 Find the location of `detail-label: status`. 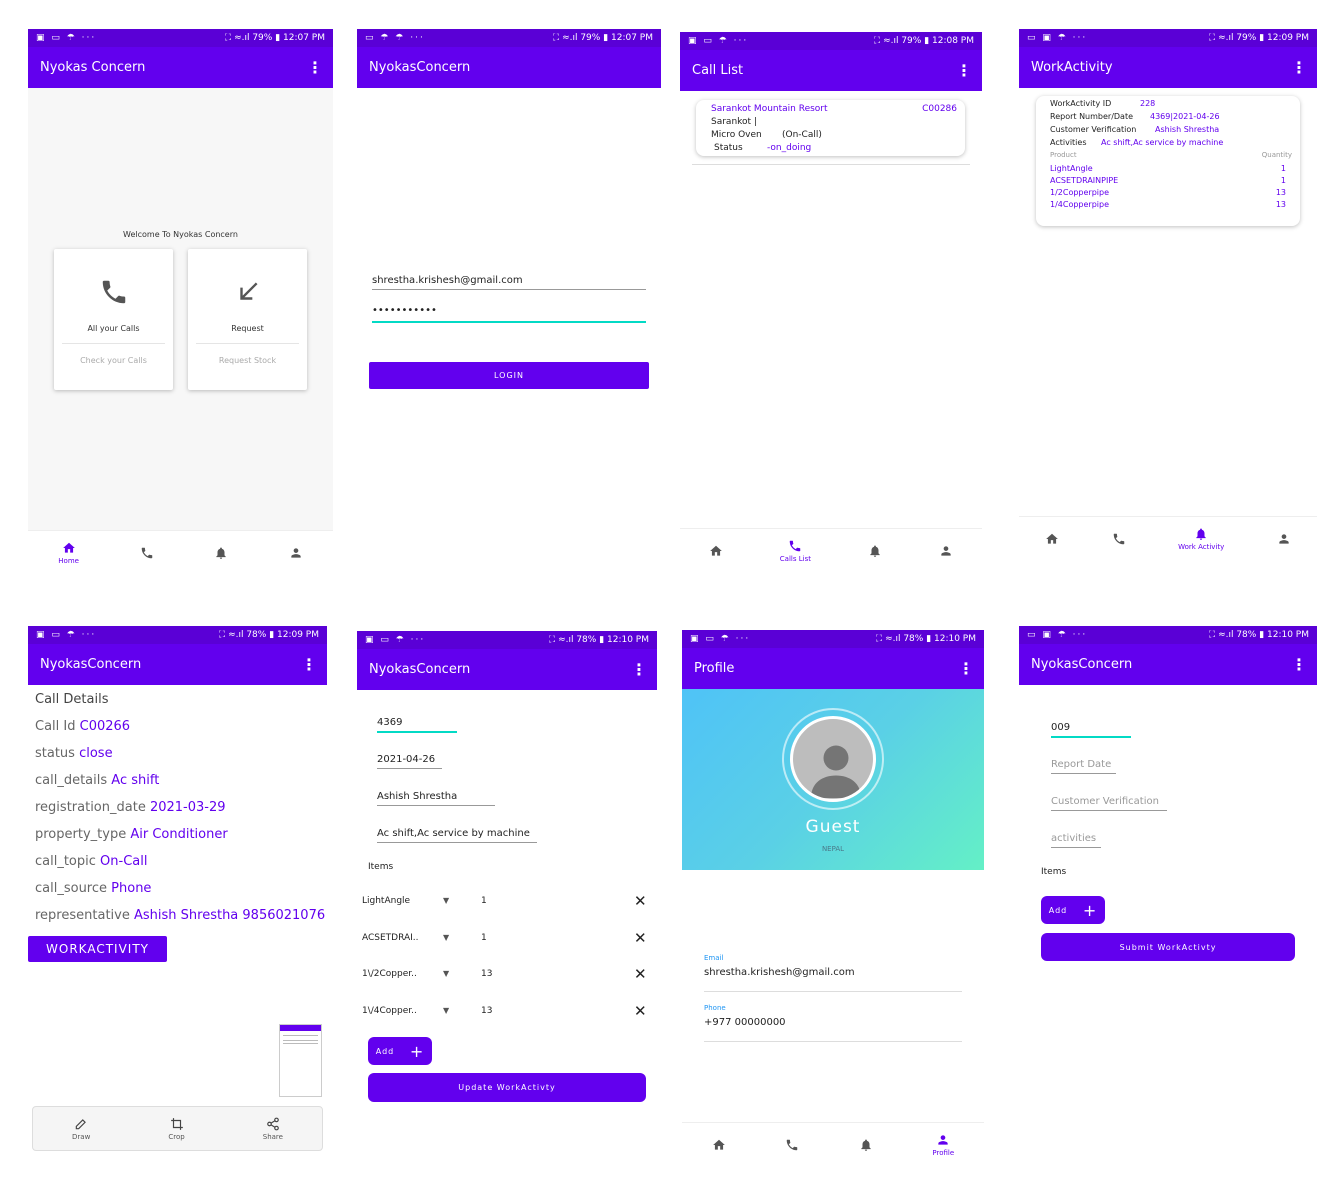

detail-label: status is located at coordinates (55, 753).